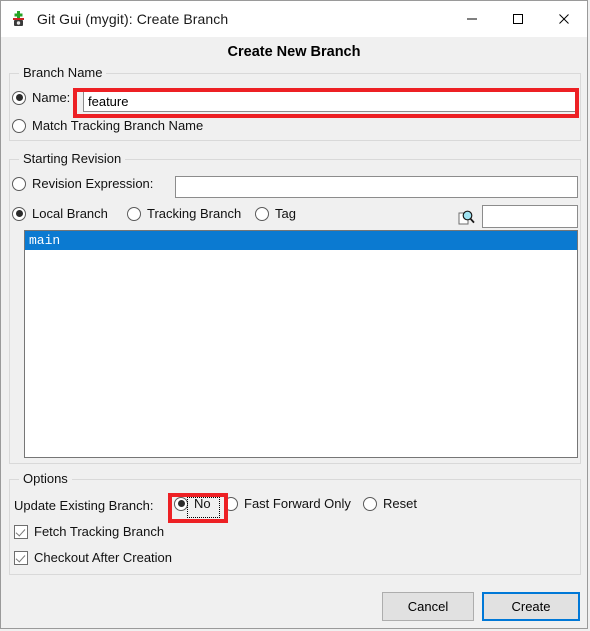 This screenshot has height=631, width=590. What do you see at coordinates (530, 216) in the screenshot?
I see `revision-filter-input` at bounding box center [530, 216].